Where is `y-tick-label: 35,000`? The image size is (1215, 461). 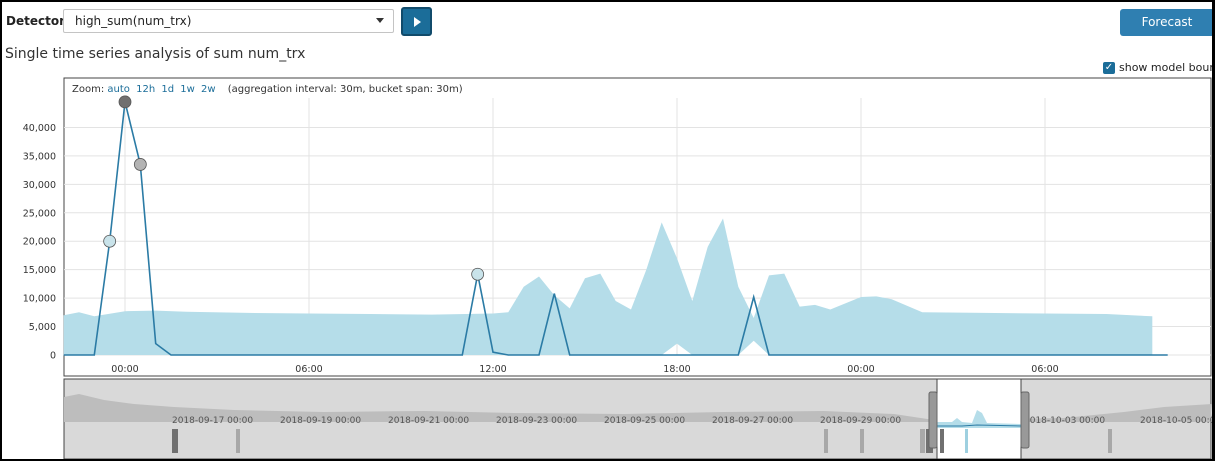
y-tick-label: 35,000 is located at coordinates (39, 156).